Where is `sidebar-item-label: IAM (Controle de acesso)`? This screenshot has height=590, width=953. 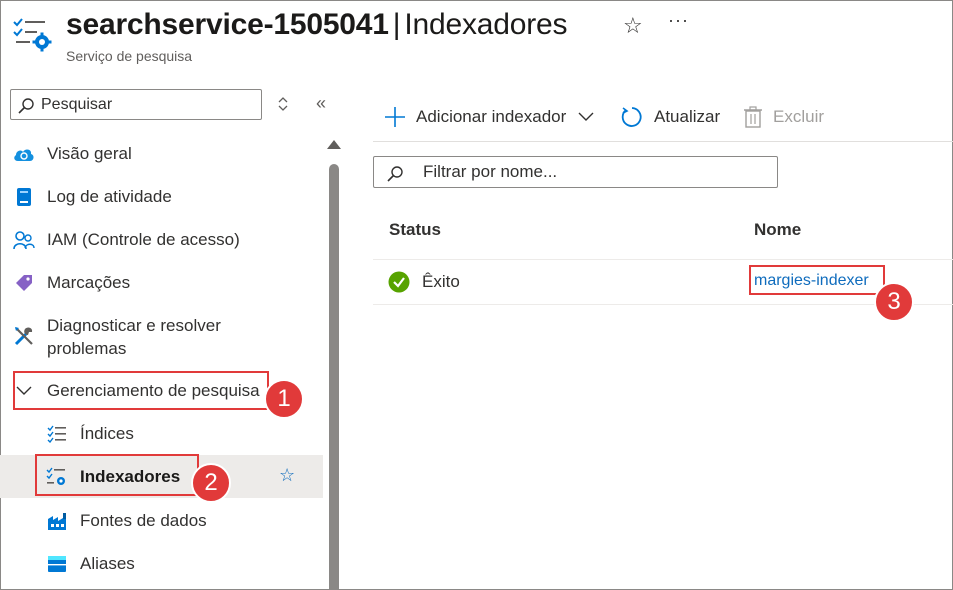
sidebar-item-label: IAM (Controle de acesso) is located at coordinates (143, 239).